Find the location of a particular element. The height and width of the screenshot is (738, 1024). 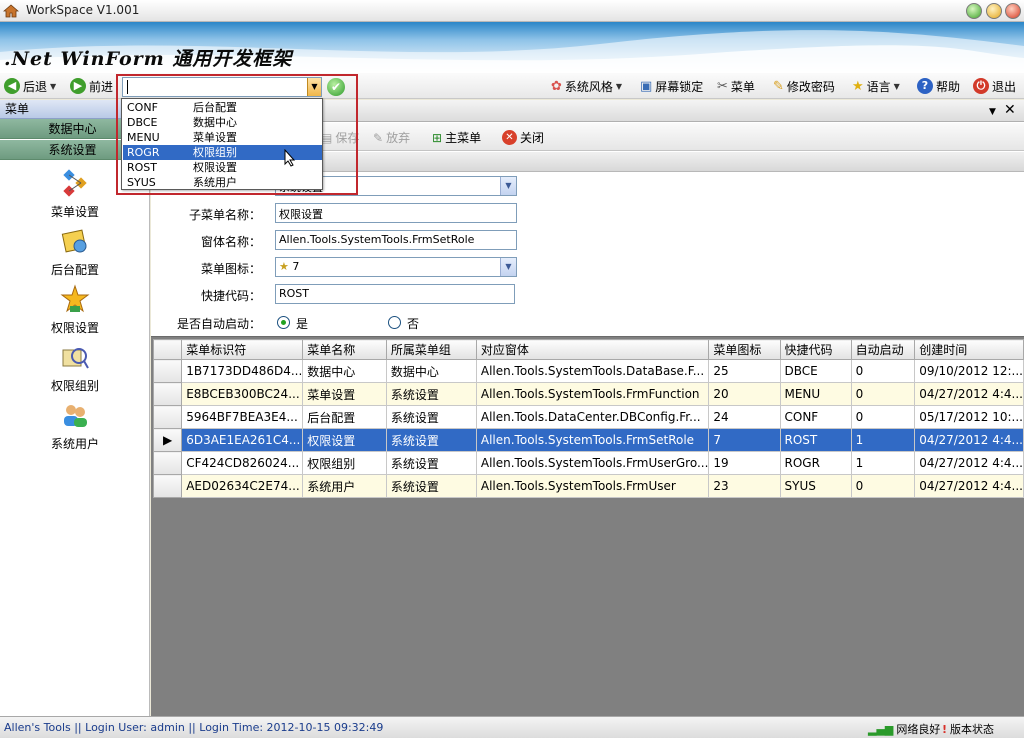

grid-cell: 权限组别 is located at coordinates (344, 463).